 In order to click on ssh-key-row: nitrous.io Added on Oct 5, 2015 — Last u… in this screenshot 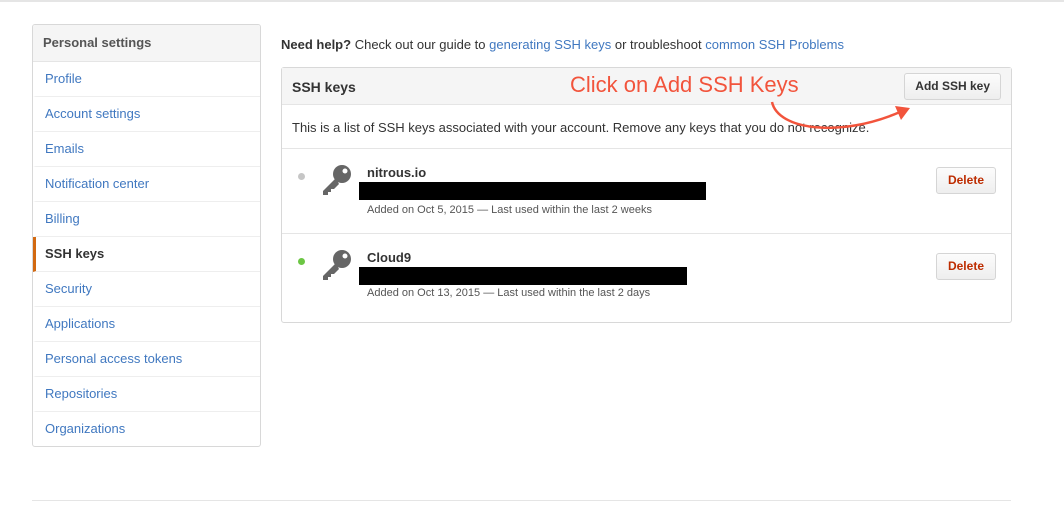, I will do `click(646, 191)`.